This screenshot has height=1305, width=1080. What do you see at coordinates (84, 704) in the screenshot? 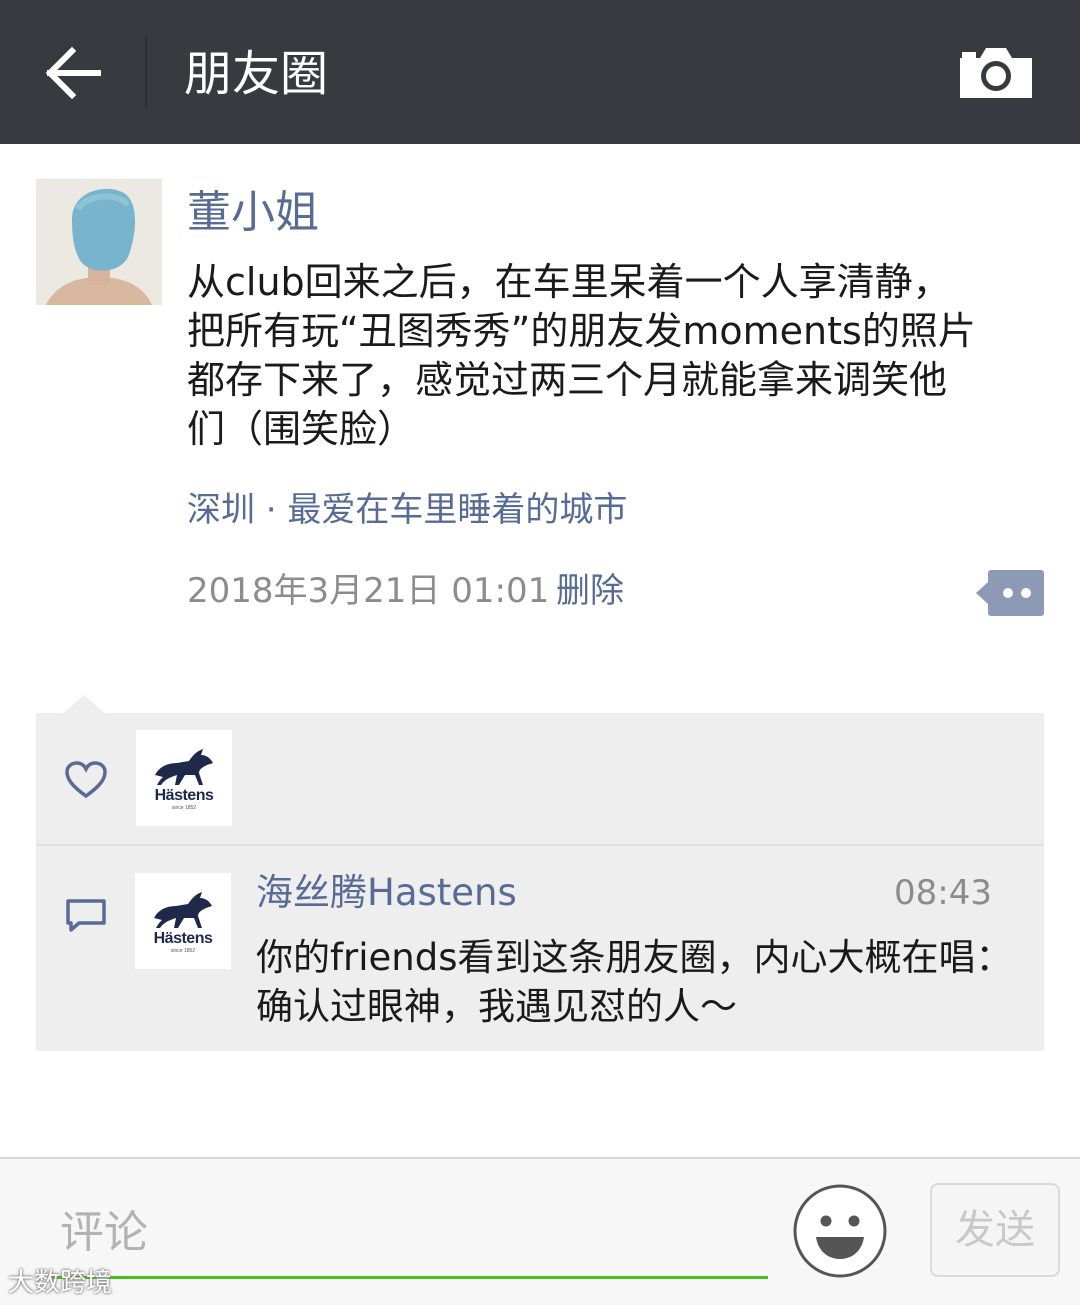
I see `panel-caret` at bounding box center [84, 704].